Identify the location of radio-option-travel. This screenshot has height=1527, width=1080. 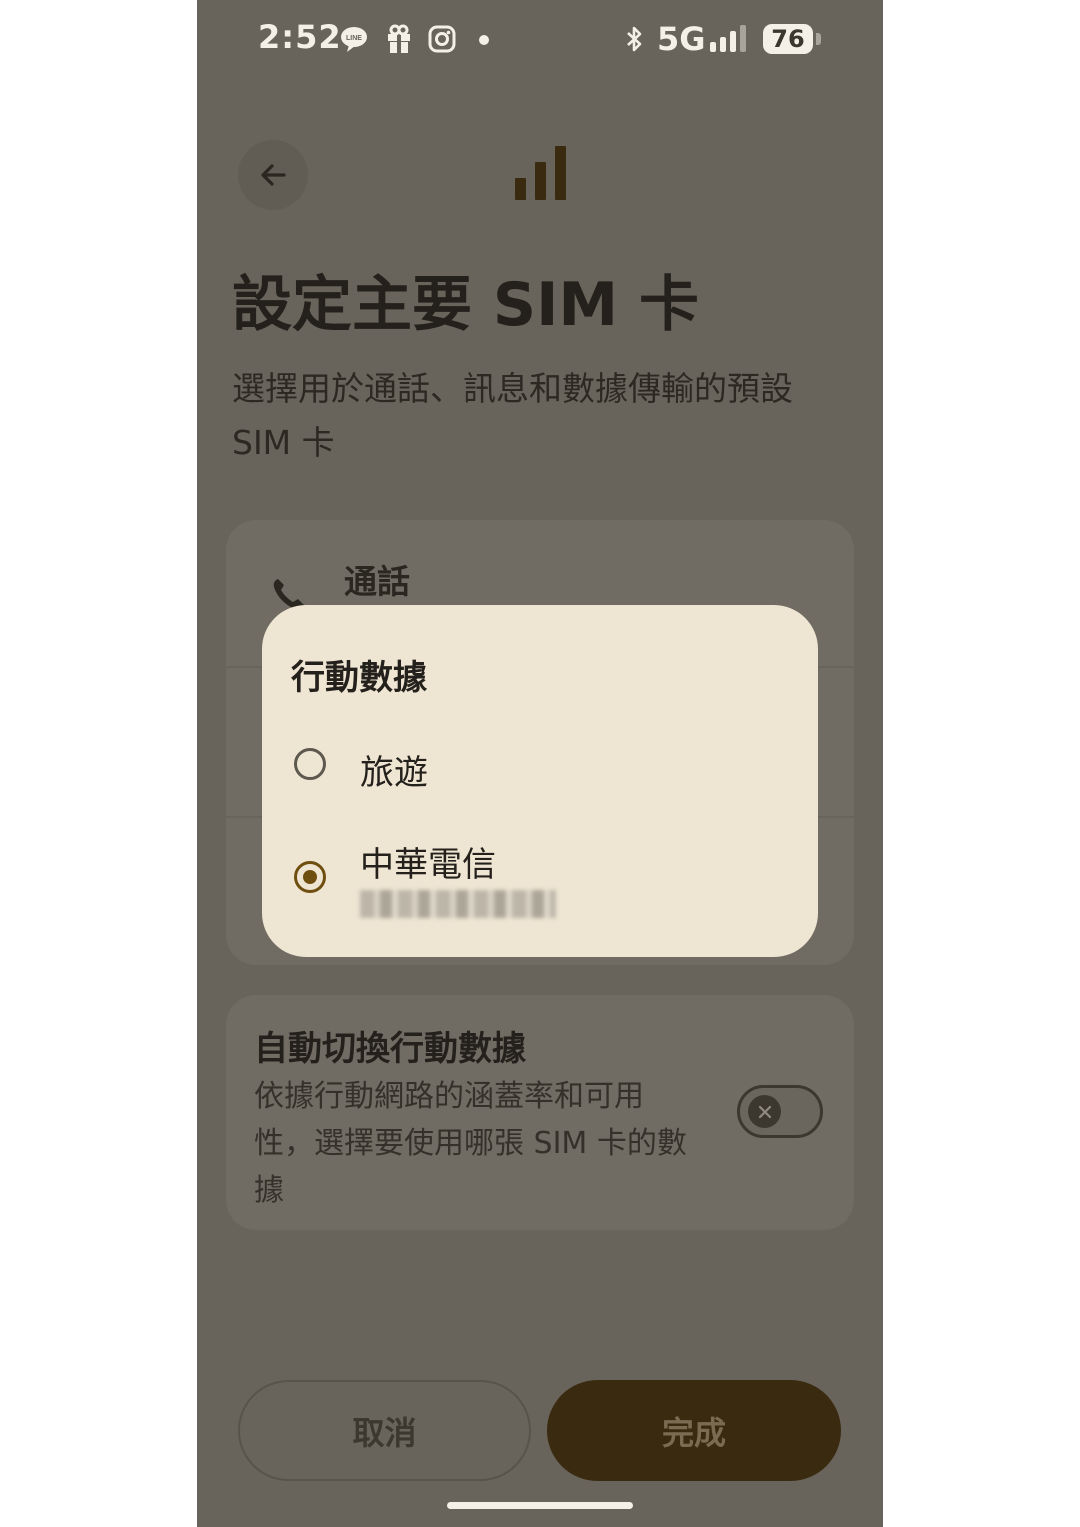
(310, 764).